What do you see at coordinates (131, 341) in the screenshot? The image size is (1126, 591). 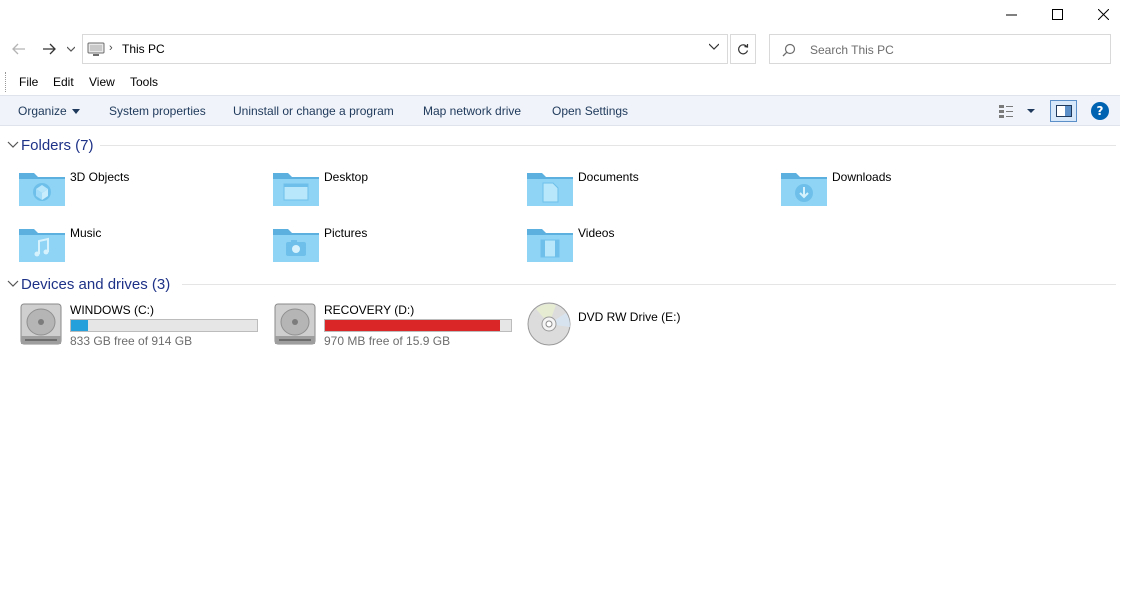 I see `drive-free-space: 833 GB free of 914 GB` at bounding box center [131, 341].